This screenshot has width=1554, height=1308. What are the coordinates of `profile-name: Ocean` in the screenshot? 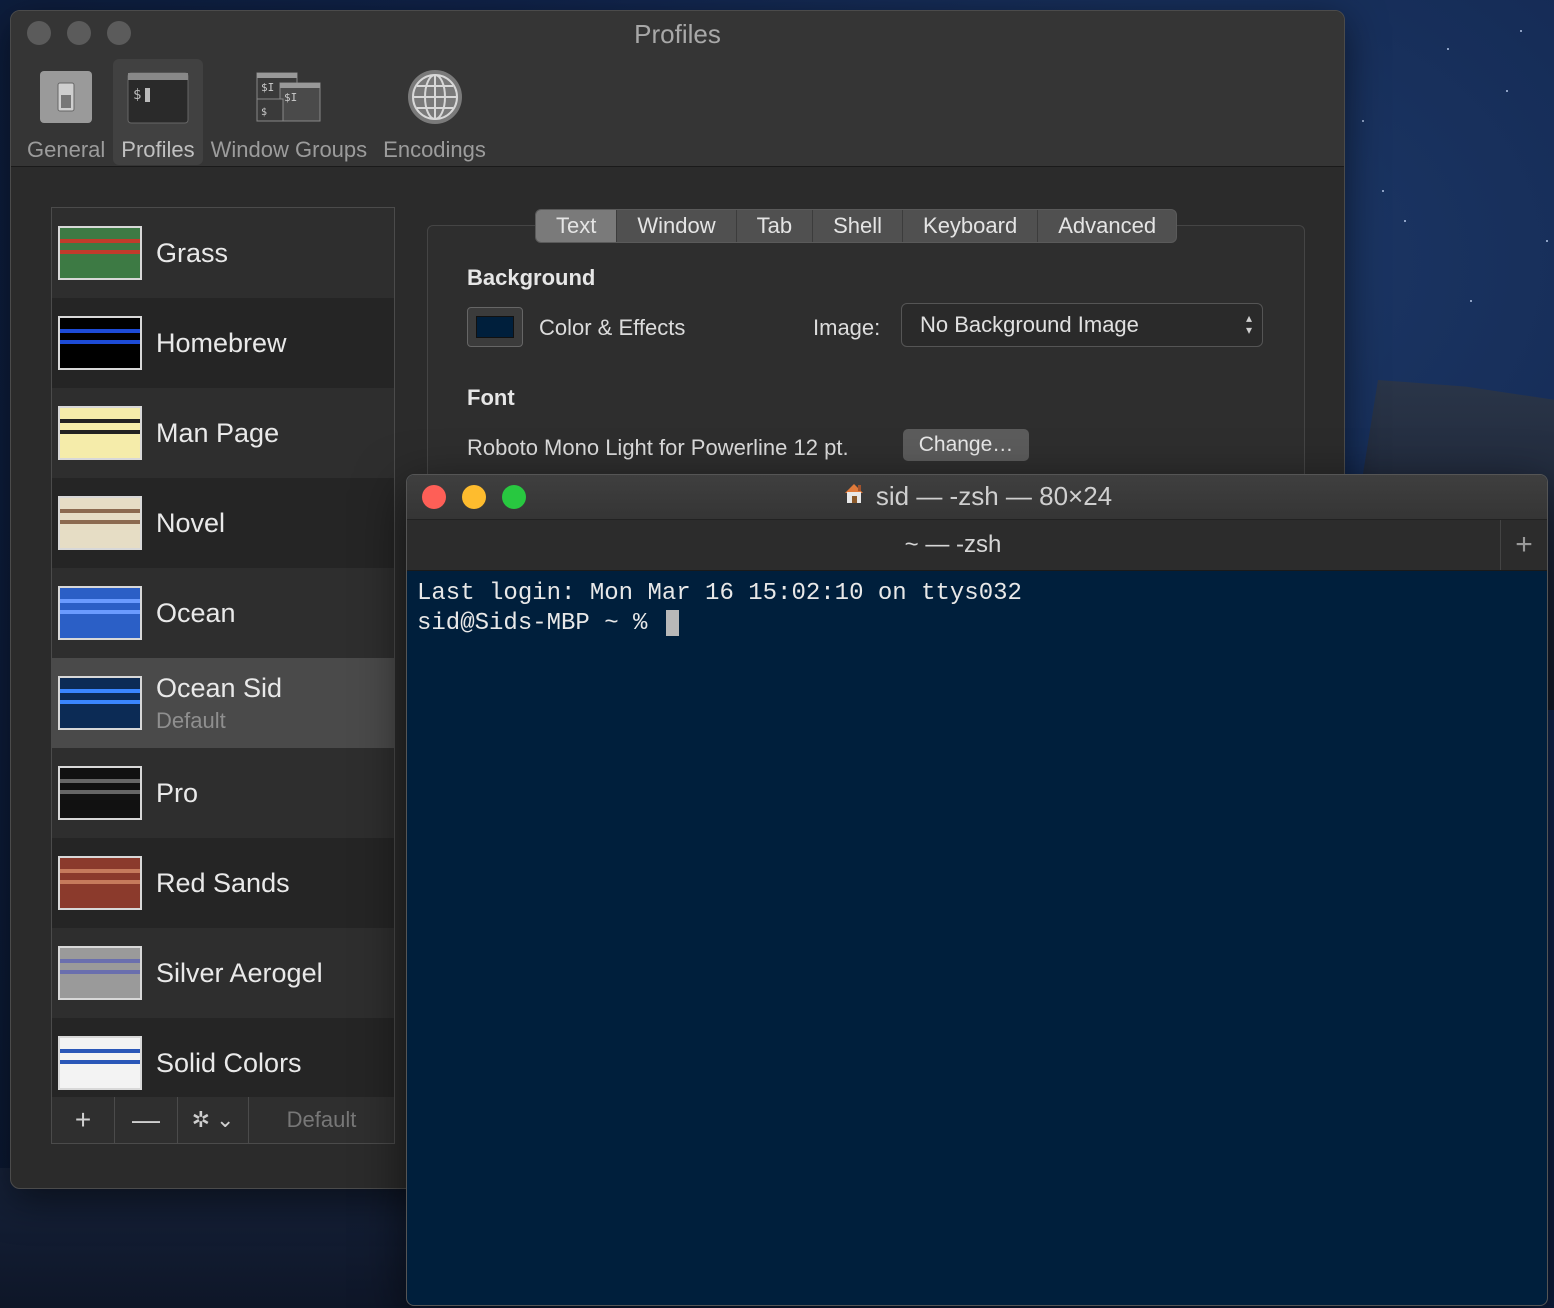 It's located at (196, 612).